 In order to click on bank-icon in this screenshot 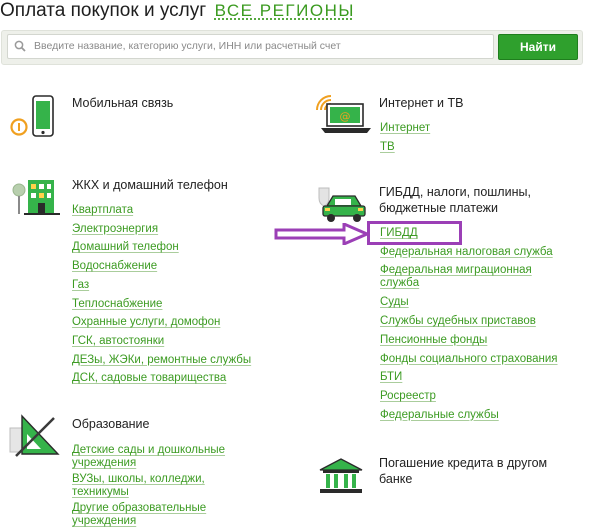, I will do `click(341, 475)`.